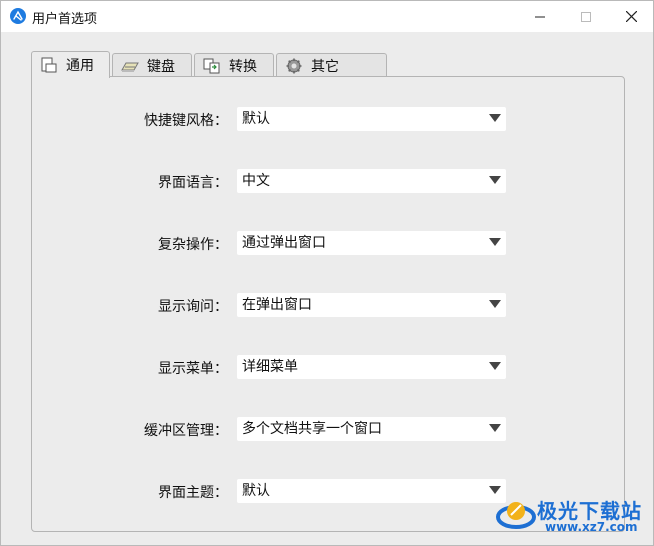  What do you see at coordinates (161, 66) in the screenshot?
I see `tab-keyboard-label: 键盘` at bounding box center [161, 66].